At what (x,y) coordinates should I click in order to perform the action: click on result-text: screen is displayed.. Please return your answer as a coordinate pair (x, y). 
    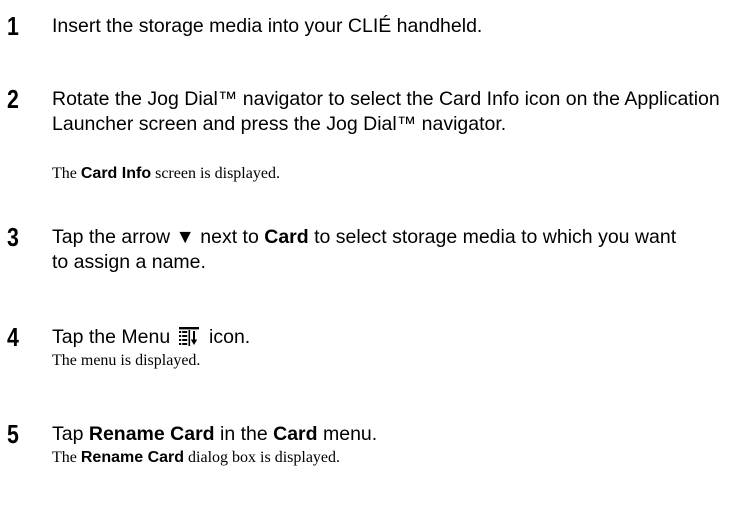
    Looking at the image, I should click on (215, 173).